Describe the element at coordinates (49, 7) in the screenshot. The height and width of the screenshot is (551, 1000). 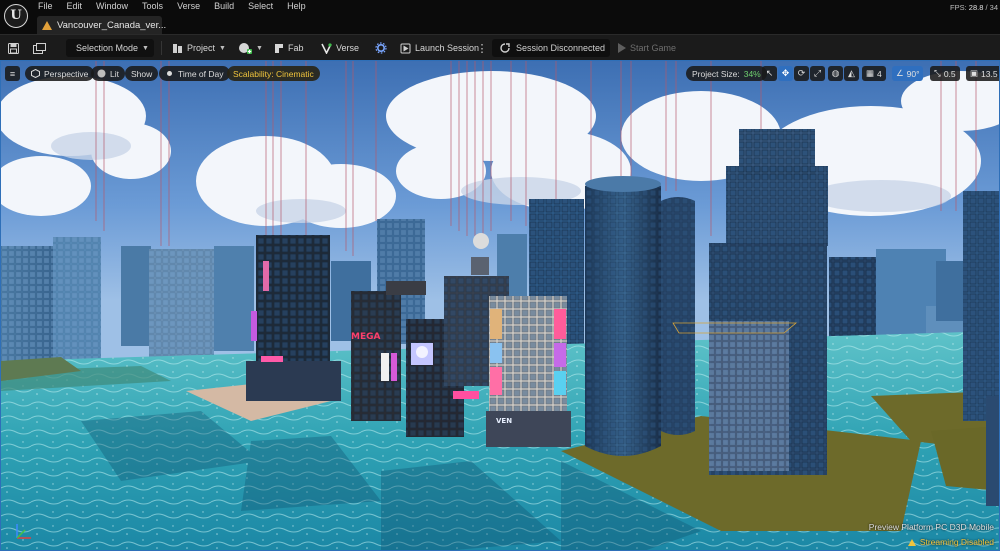
I see `menu-file: File` at that location.